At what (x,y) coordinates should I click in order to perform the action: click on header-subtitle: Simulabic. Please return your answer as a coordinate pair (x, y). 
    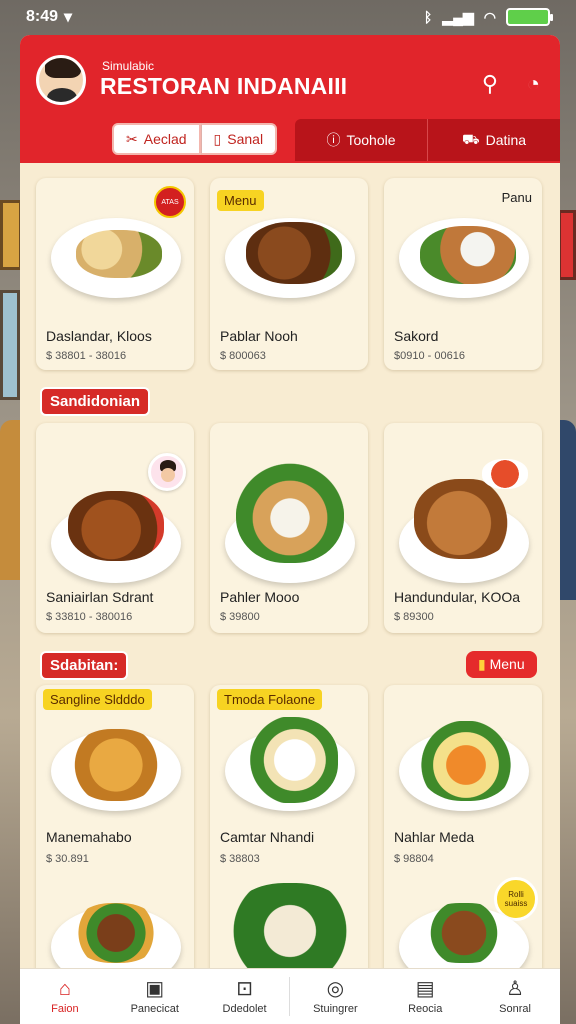
    Looking at the image, I should click on (128, 66).